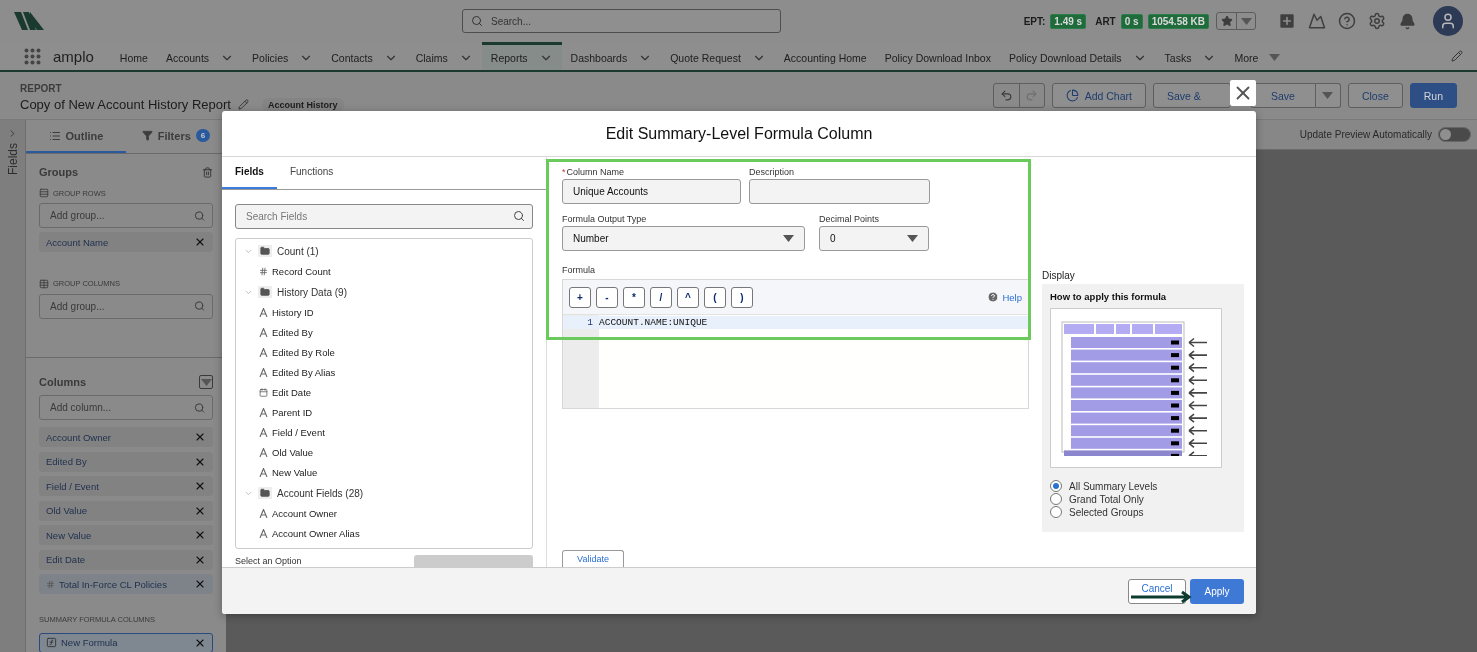 This screenshot has height=652, width=1477. Describe the element at coordinates (126, 510) in the screenshot. I see `column-chip: Old Value` at that location.